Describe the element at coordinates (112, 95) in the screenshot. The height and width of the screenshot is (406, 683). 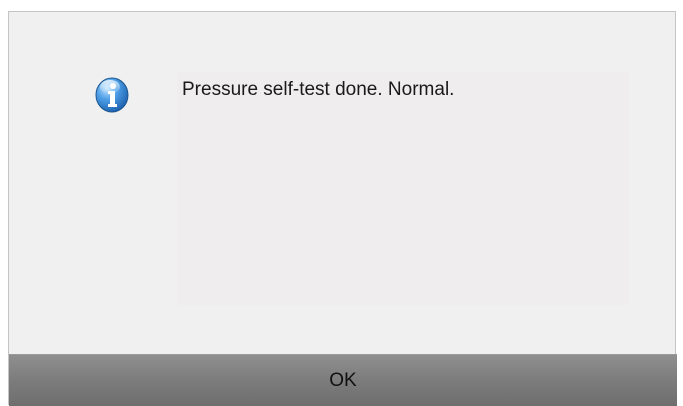
I see `info-icon` at that location.